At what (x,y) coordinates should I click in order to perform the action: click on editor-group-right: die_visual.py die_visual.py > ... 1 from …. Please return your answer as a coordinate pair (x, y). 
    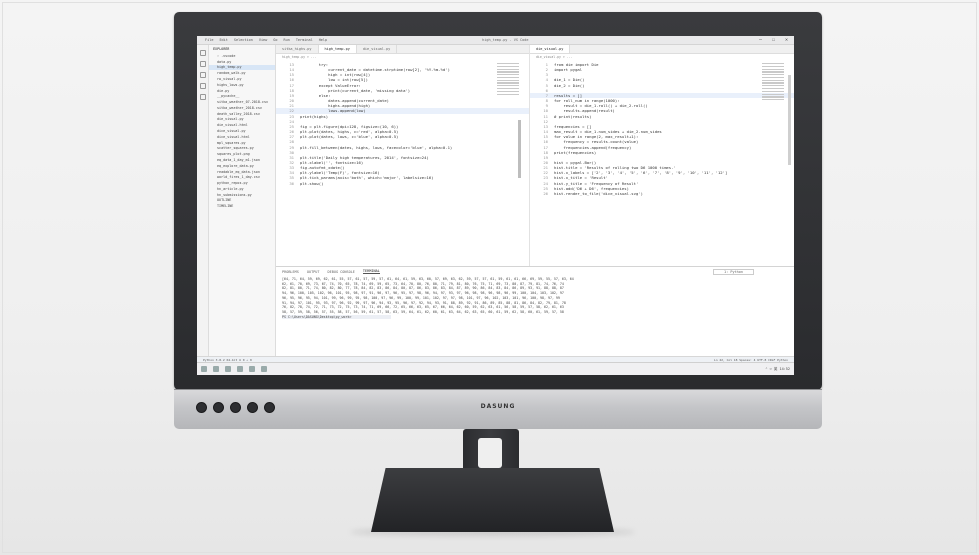
    Looking at the image, I should click on (662, 155).